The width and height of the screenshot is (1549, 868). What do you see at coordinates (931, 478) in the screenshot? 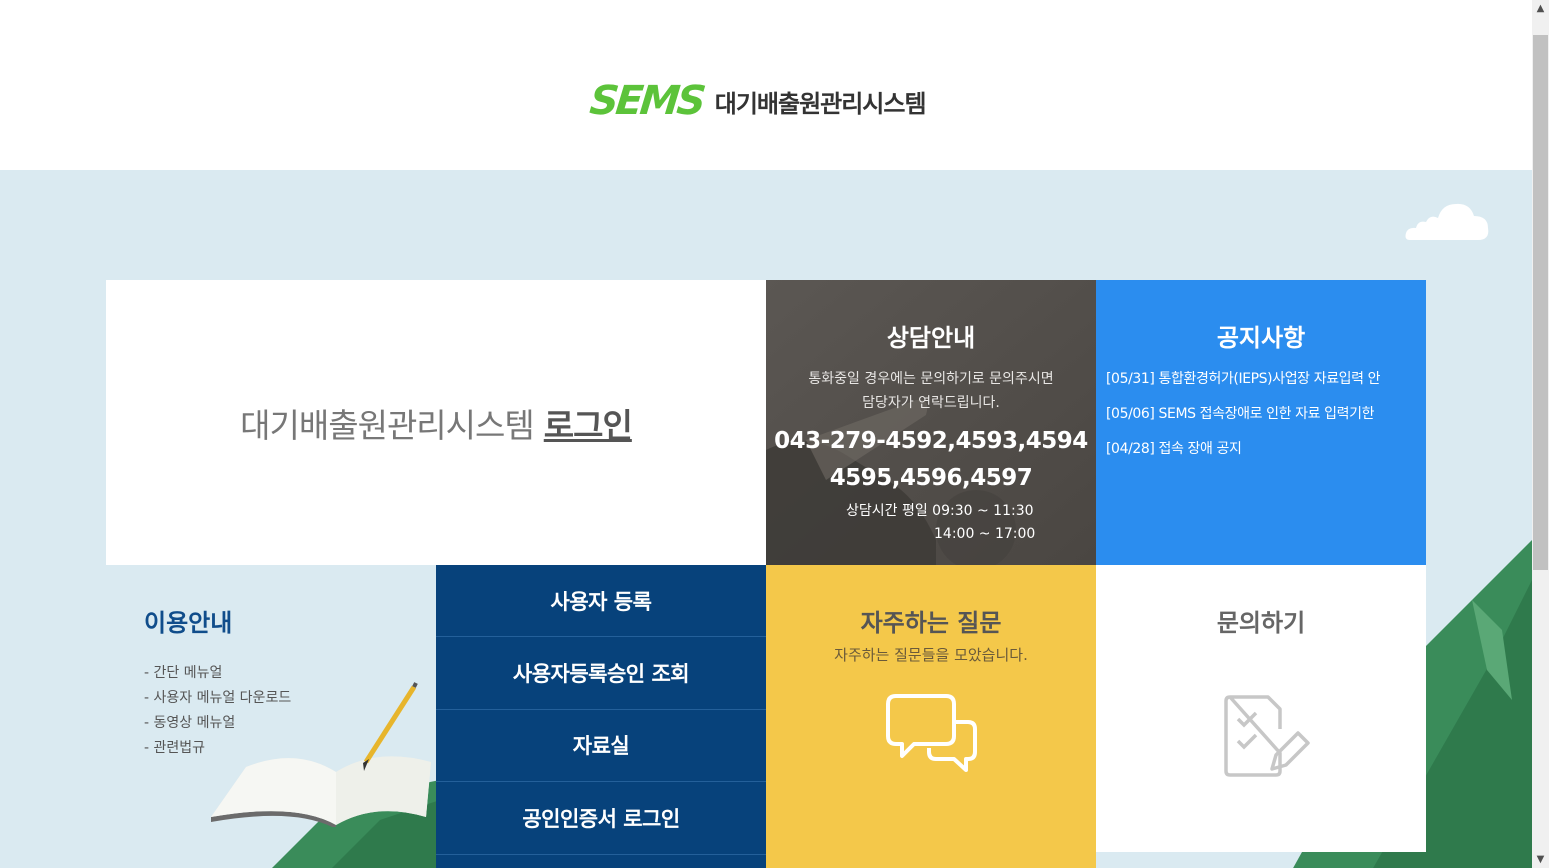
I see `consult-phone-line2: 4595,4596,4597` at bounding box center [931, 478].